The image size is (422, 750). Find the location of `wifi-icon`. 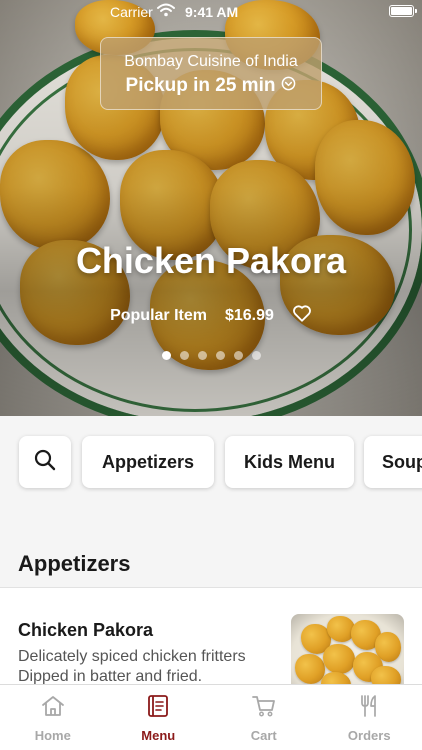

wifi-icon is located at coordinates (166, 11).